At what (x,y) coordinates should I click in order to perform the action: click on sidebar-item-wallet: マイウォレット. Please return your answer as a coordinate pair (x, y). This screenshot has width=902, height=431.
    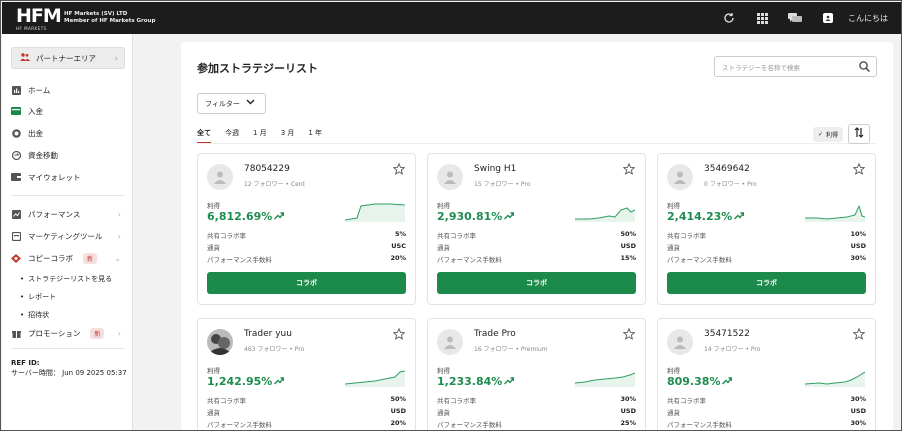
    Looking at the image, I should click on (68, 177).